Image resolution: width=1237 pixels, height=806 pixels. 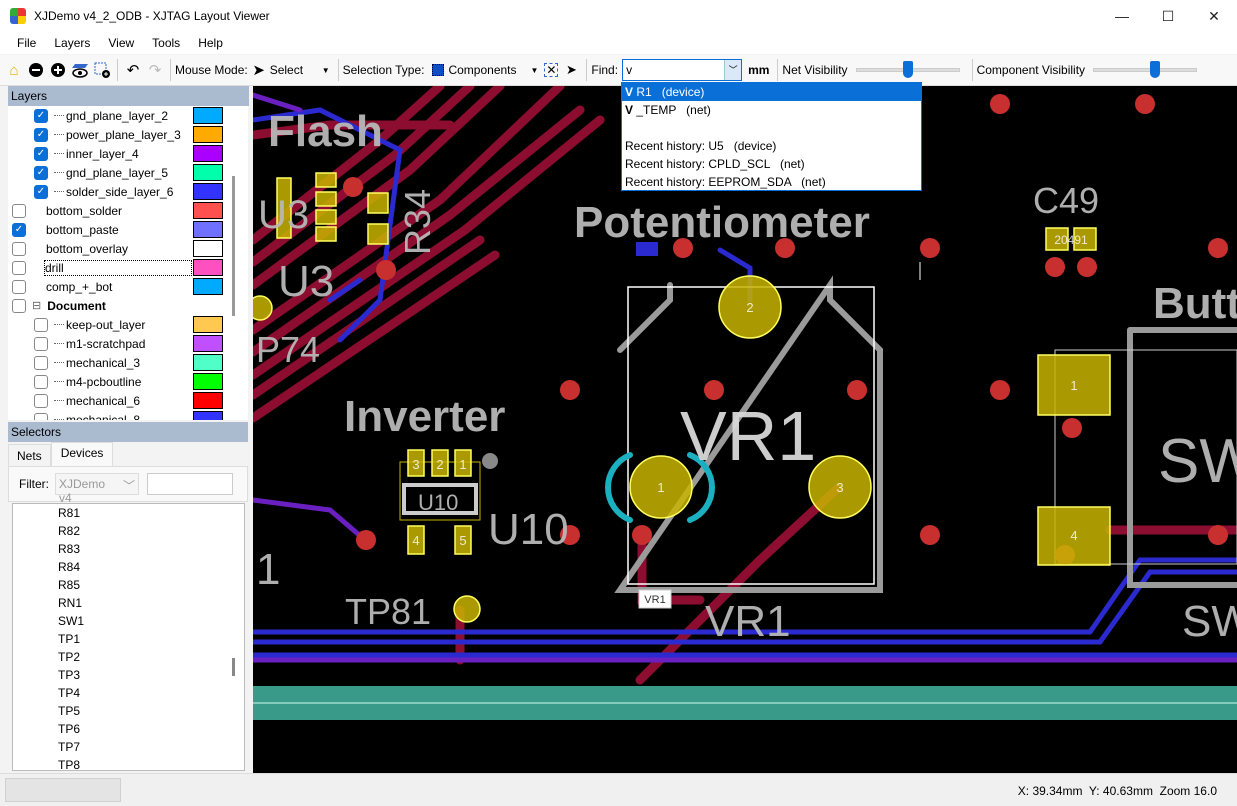 What do you see at coordinates (128, 191) in the screenshot?
I see `layer-row: ✓ solder_side_layer_6` at bounding box center [128, 191].